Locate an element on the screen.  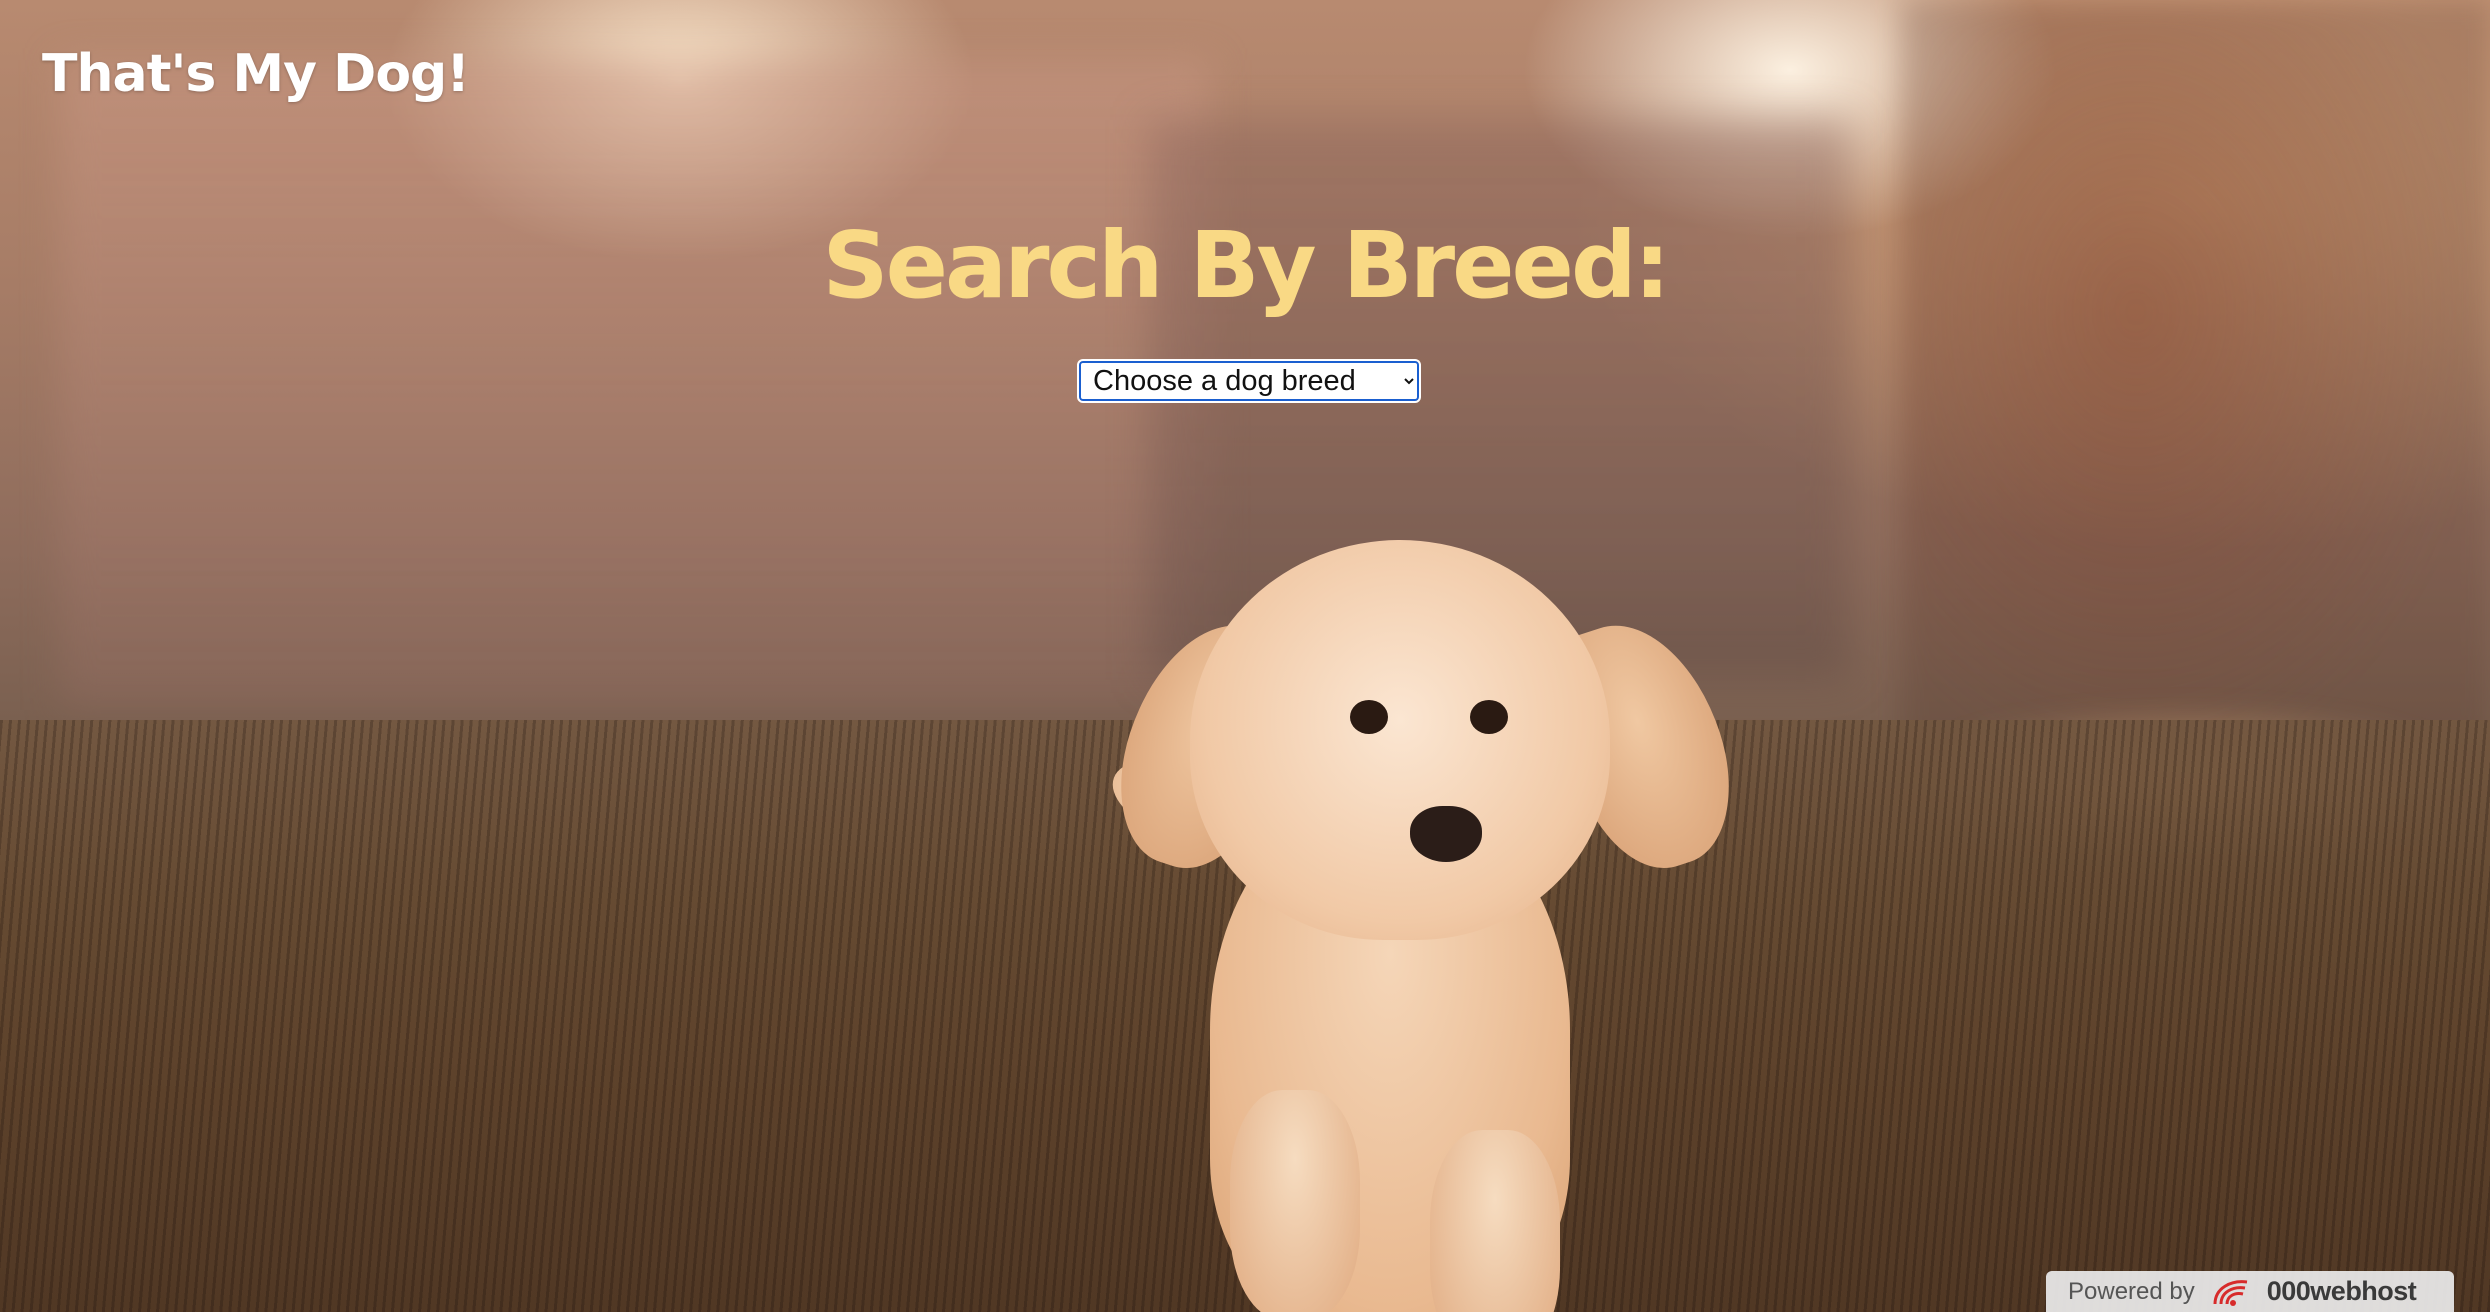
powered-by-label: Powered by is located at coordinates (2131, 1291).